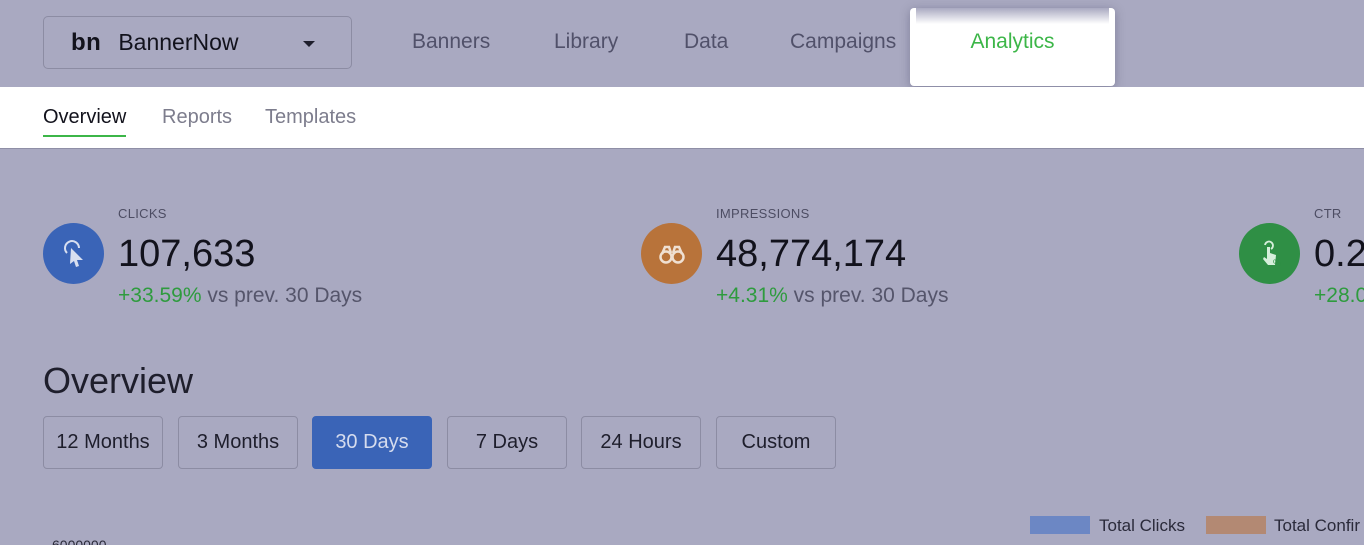 This screenshot has height=545, width=1364. I want to click on hand-percent-icon: %, so click(1269, 253).